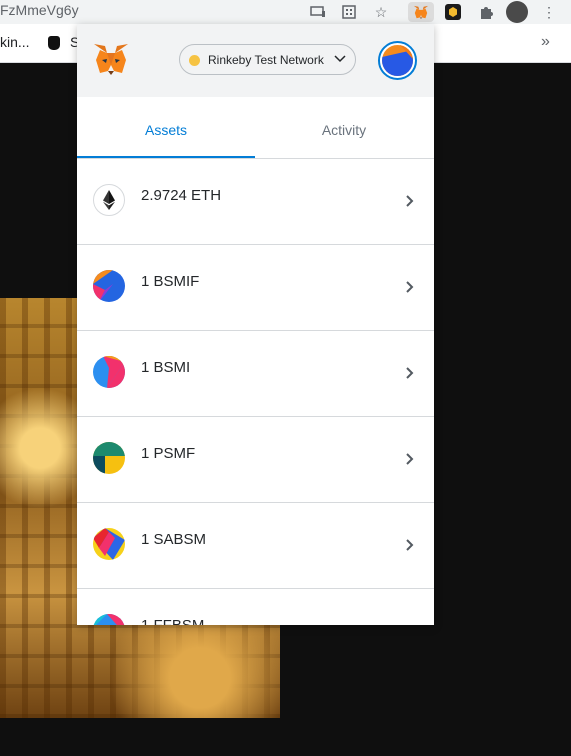 The width and height of the screenshot is (571, 756). I want to click on account-identicon-button, so click(397, 60).